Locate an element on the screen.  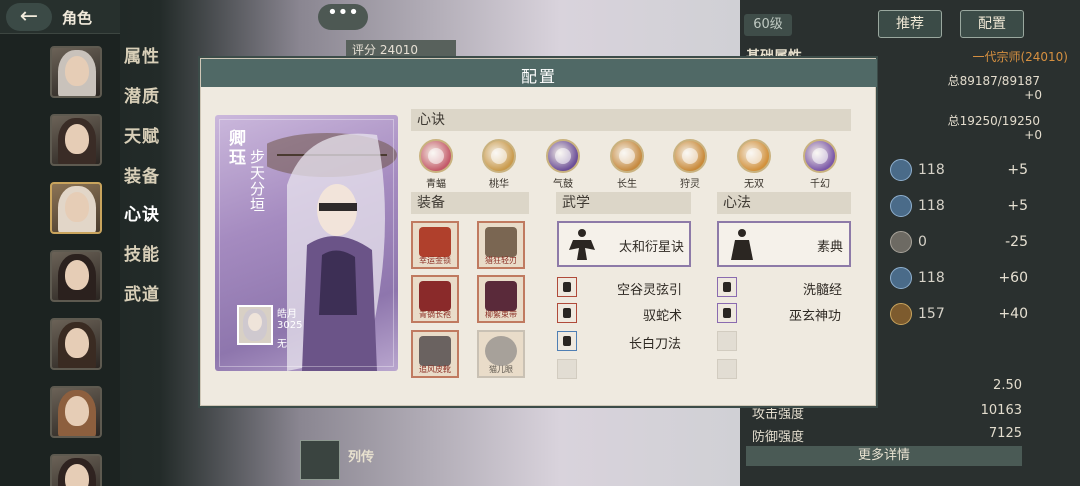
companion-avatar is located at coordinates (255, 325).